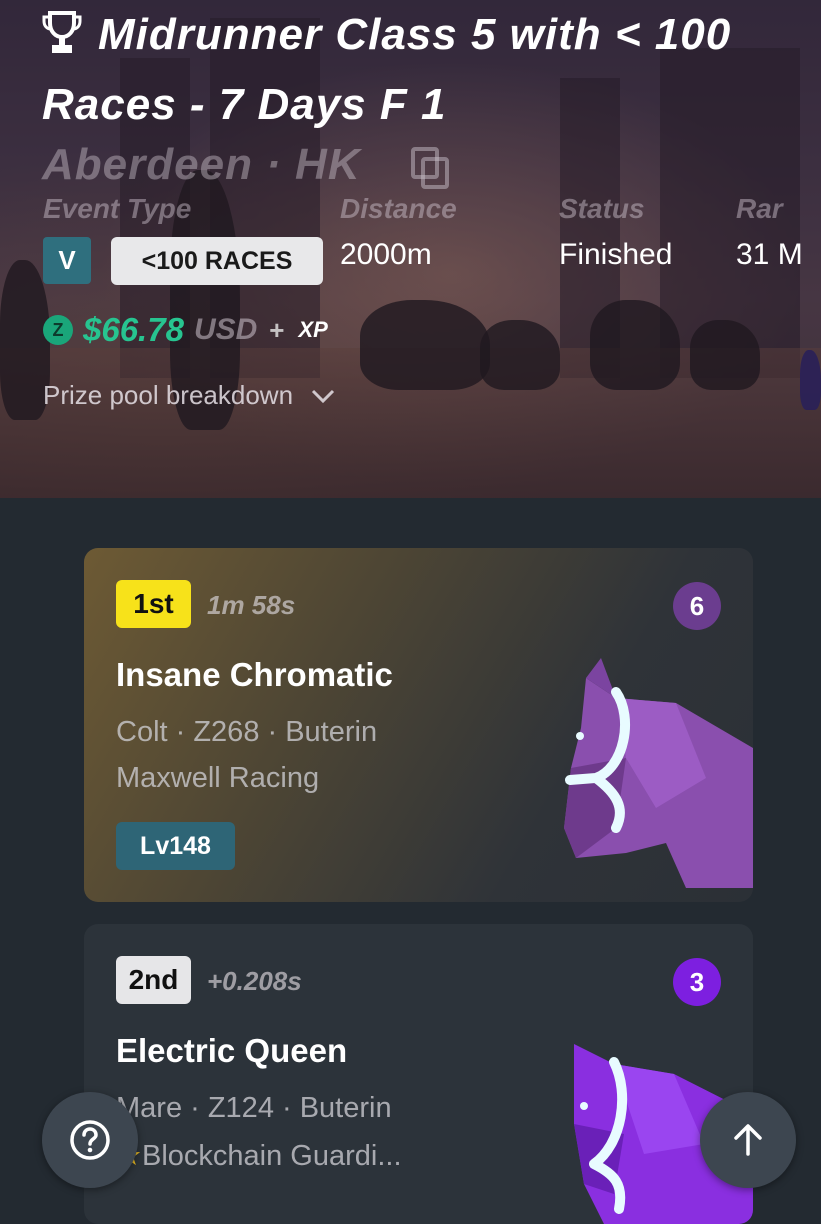 The height and width of the screenshot is (1224, 821). Describe the element at coordinates (658, 773) in the screenshot. I see `horse-image` at that location.